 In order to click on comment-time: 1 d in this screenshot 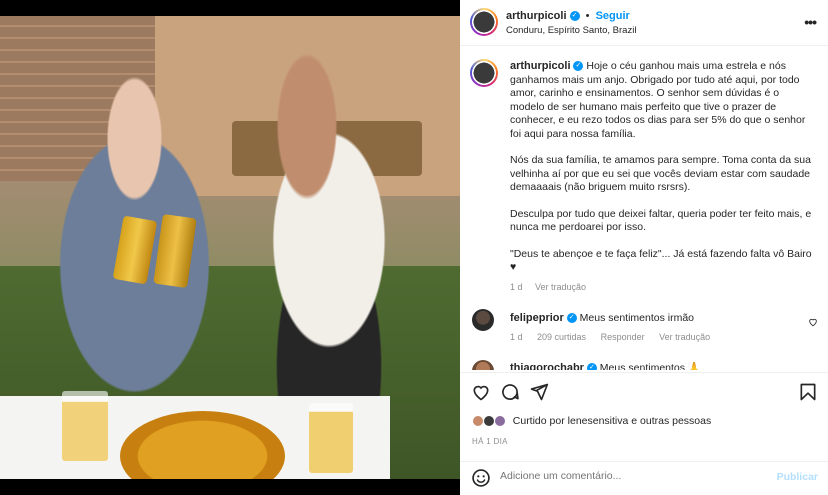, I will do `click(516, 337)`.